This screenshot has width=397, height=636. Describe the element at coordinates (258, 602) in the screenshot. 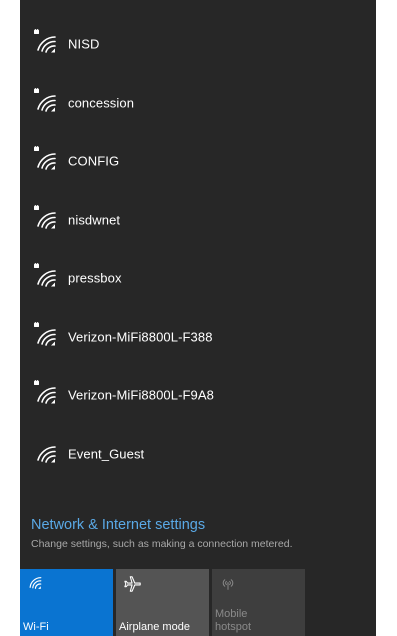

I see `mobile-hotspot-button: Mobile hotspot` at that location.